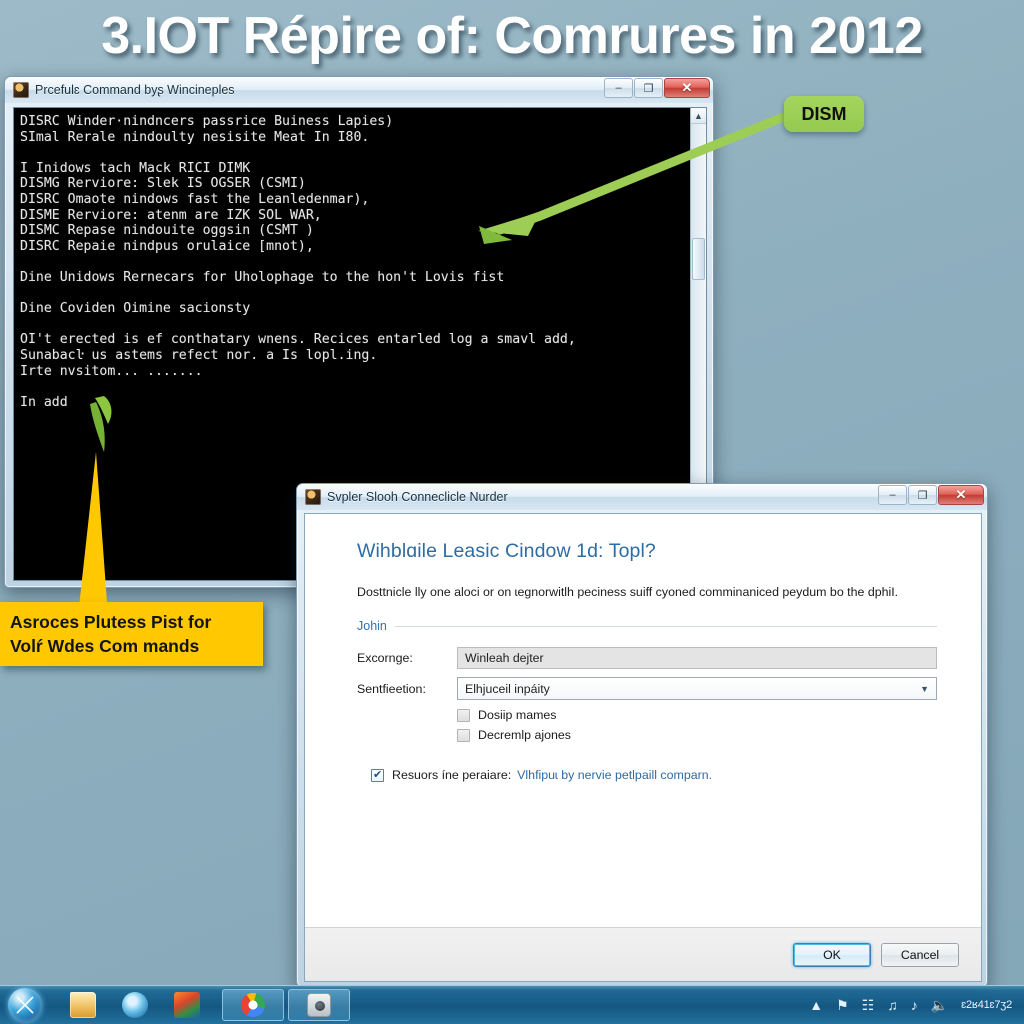 The height and width of the screenshot is (1024, 1024). I want to click on dialog-minimize-button: –, so click(892, 495).